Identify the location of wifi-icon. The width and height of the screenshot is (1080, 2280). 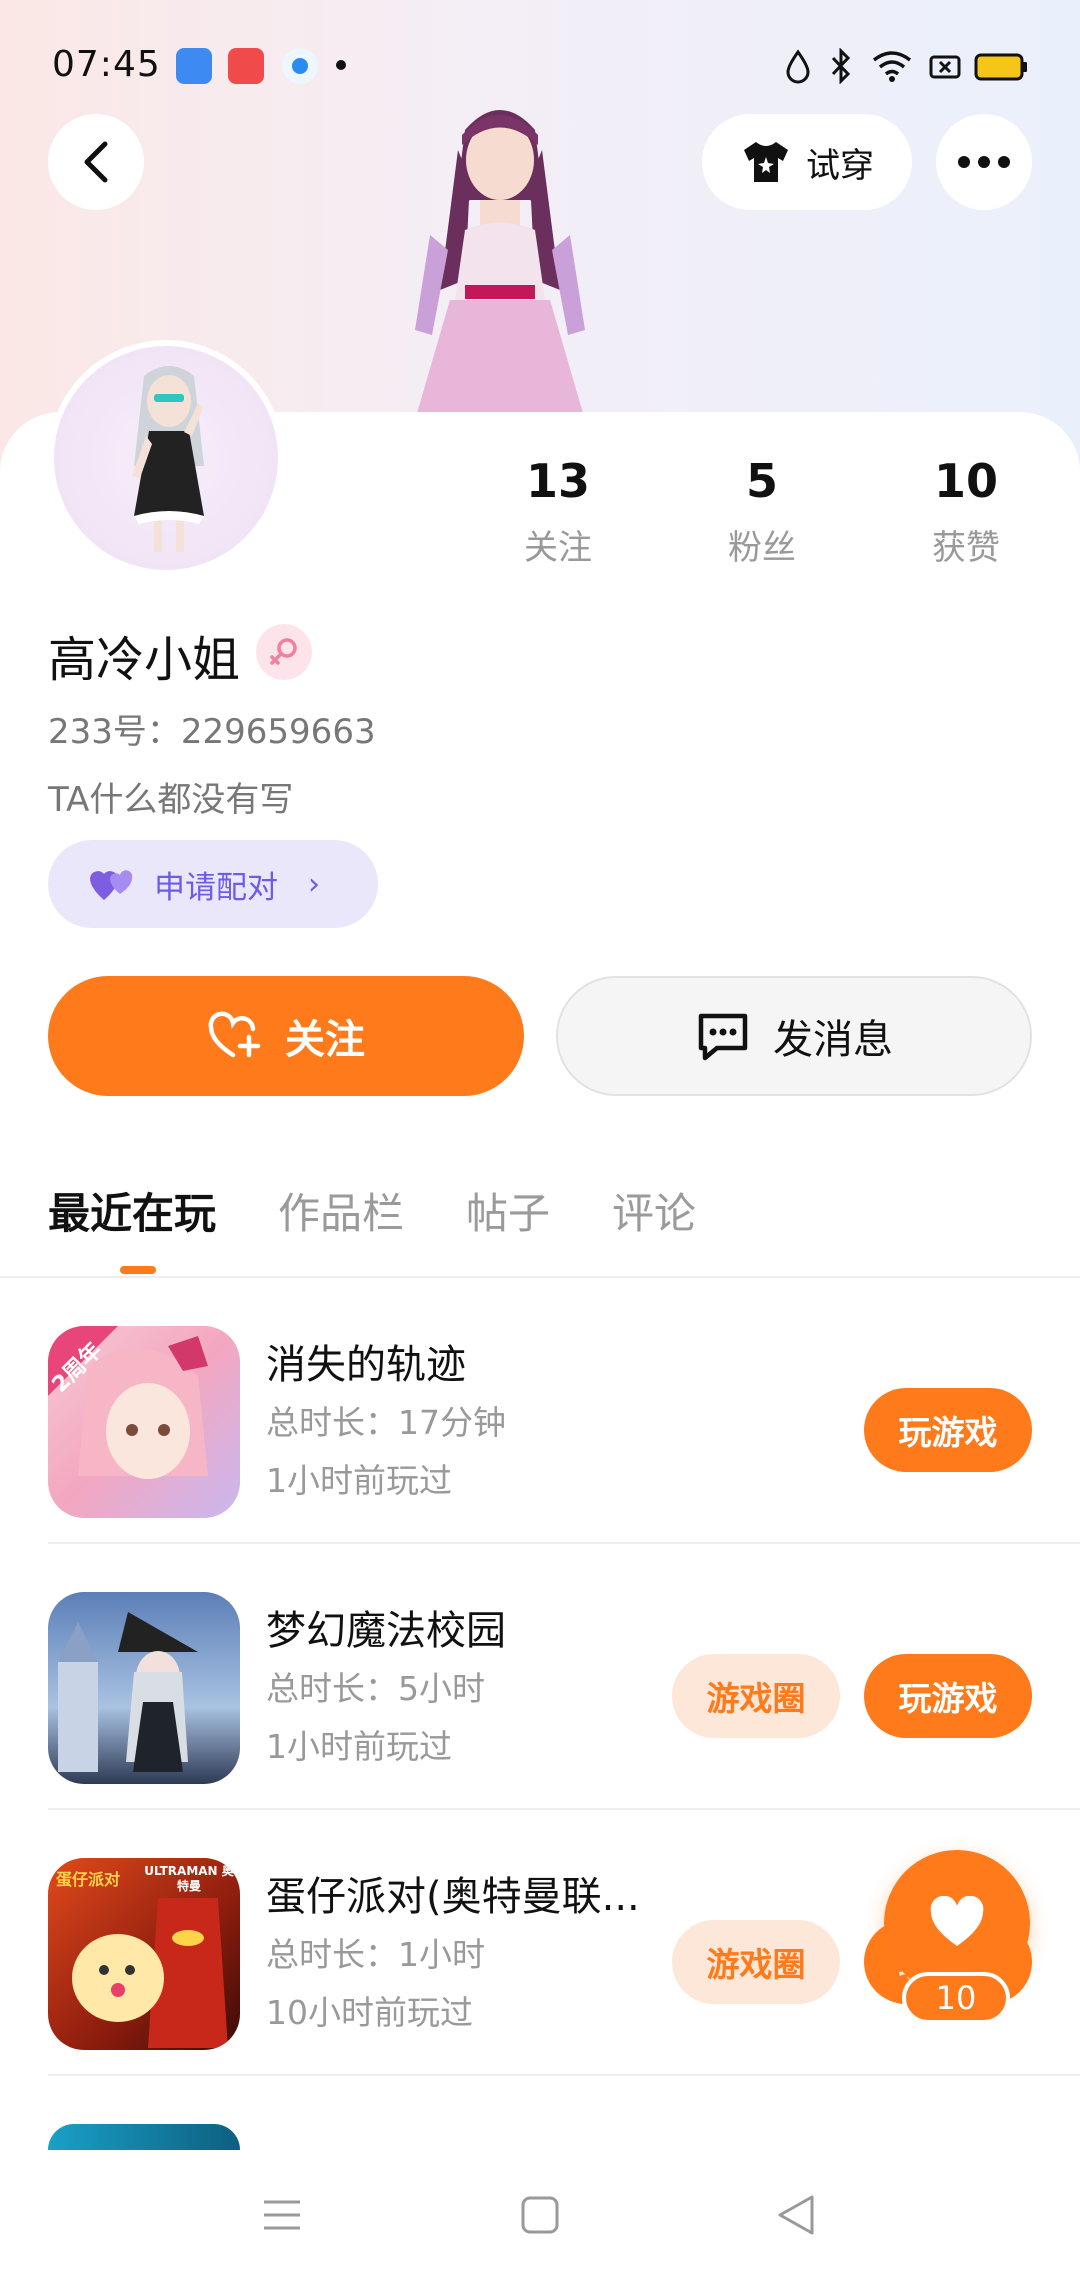
(892, 66).